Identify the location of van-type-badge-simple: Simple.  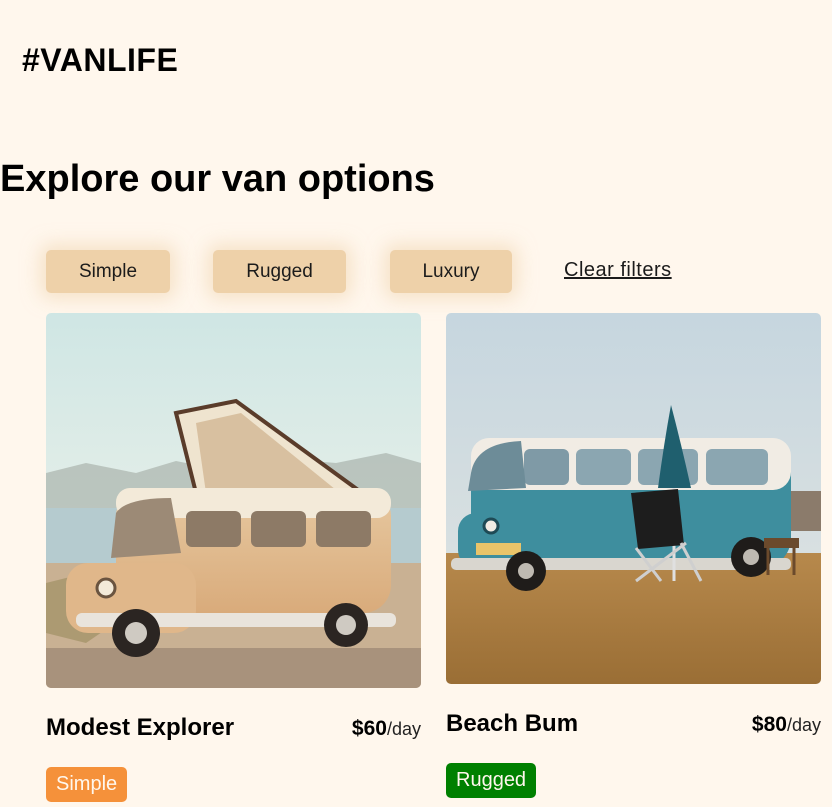
(87, 784).